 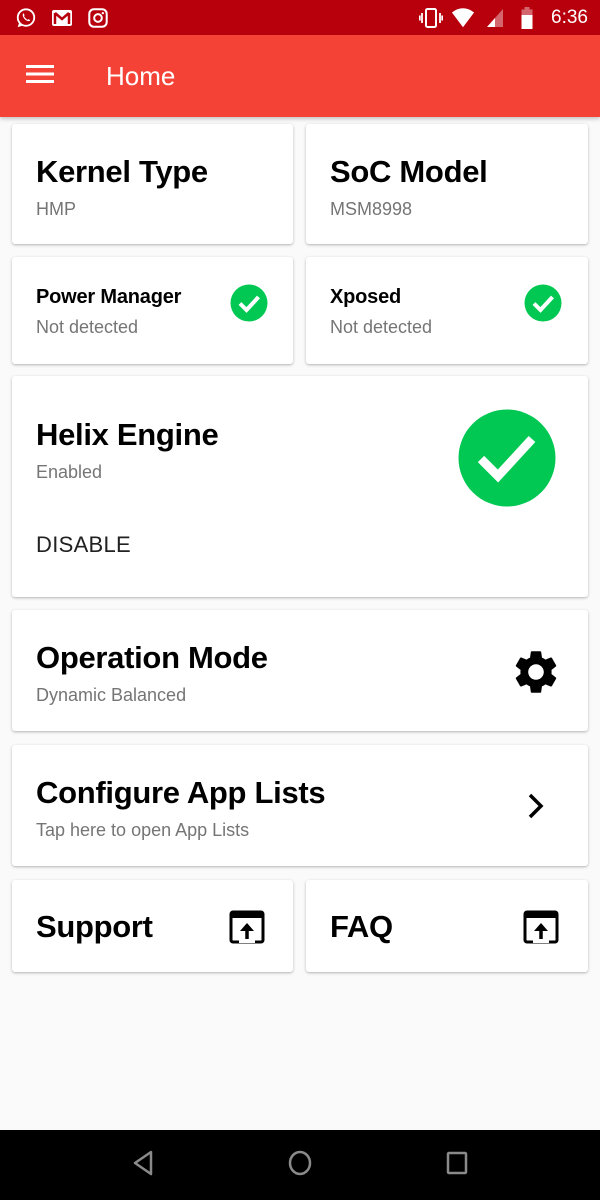 I want to click on gmail-icon, so click(x=62, y=18).